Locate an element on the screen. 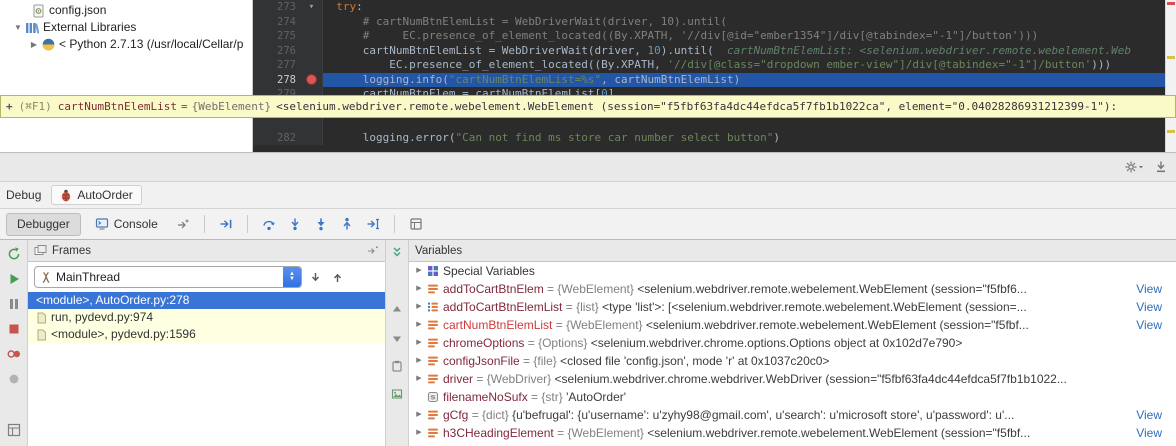 The width and height of the screenshot is (1176, 446). tree-item: config.json is located at coordinates (126, 10).